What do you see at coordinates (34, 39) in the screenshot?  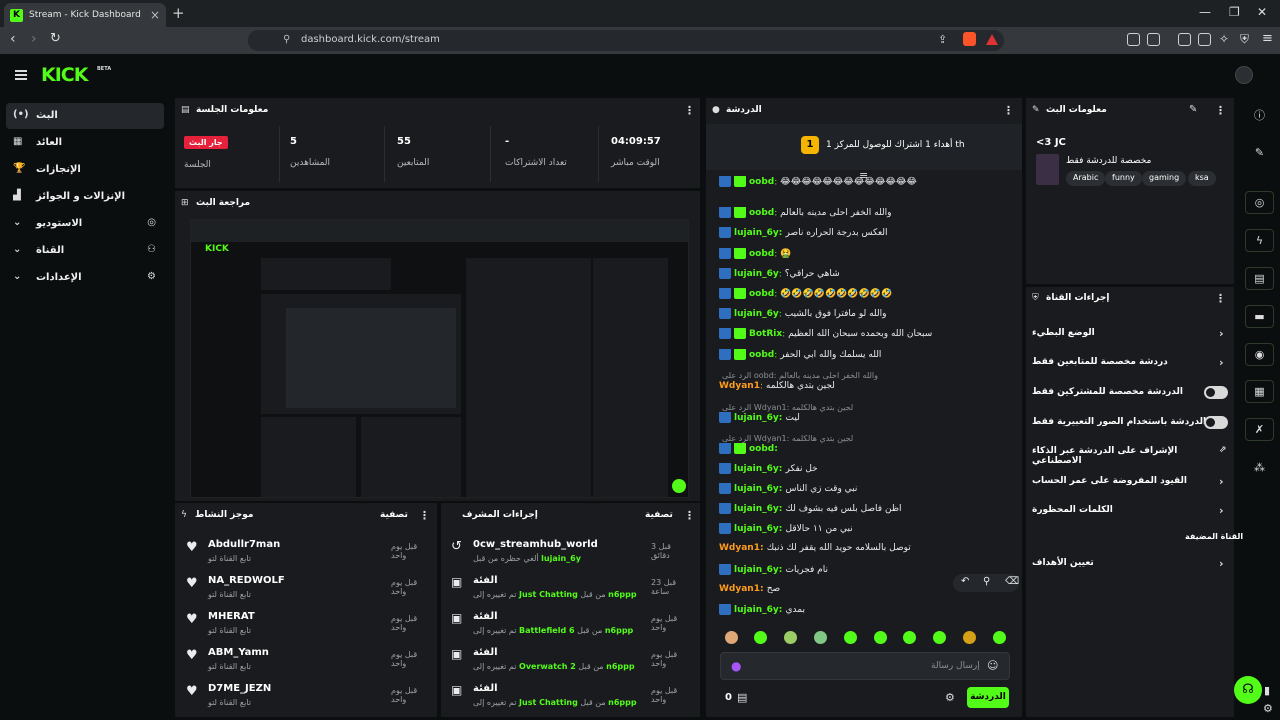 I see `forward-icon: ›` at bounding box center [34, 39].